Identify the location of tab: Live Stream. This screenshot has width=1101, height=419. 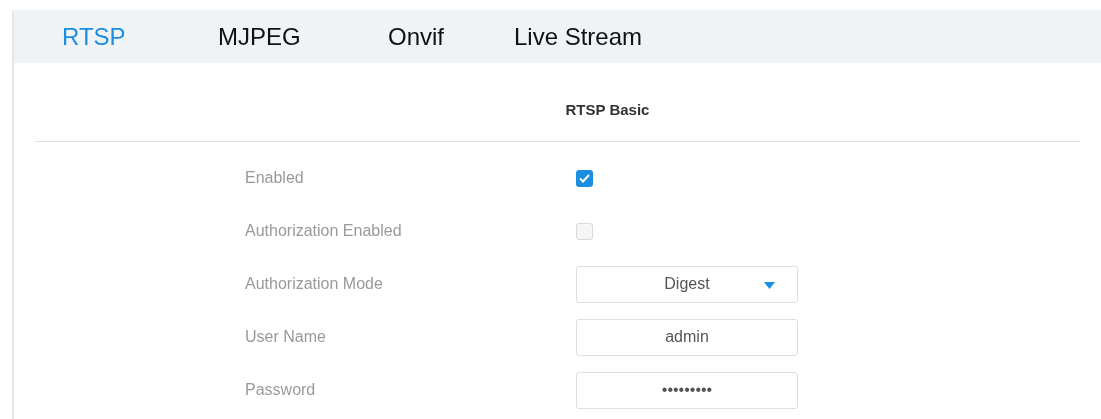
(578, 36).